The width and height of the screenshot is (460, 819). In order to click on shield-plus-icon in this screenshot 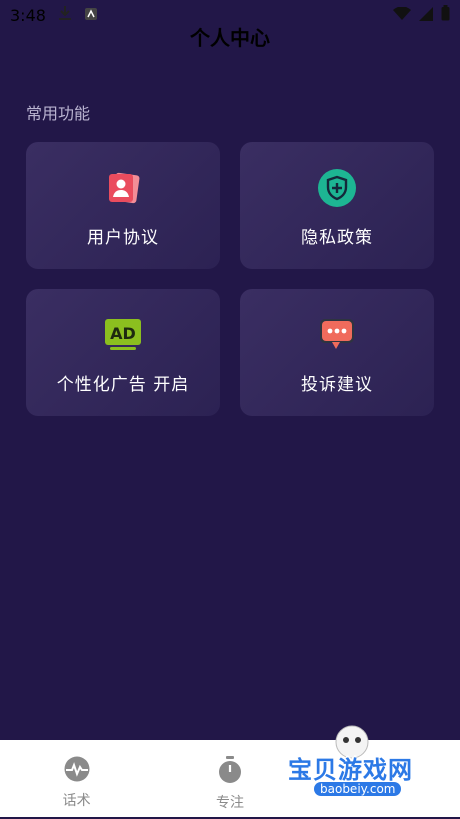, I will do `click(337, 188)`.